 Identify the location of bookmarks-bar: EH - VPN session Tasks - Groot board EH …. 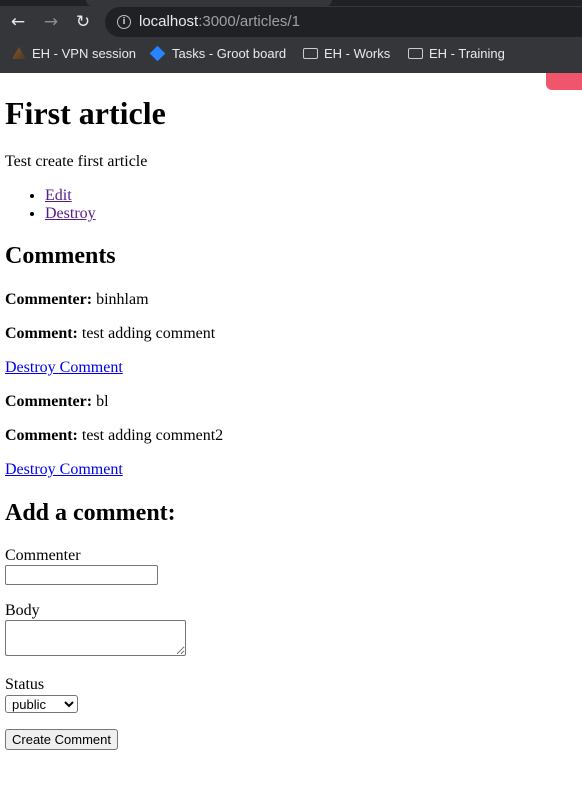
(291, 54).